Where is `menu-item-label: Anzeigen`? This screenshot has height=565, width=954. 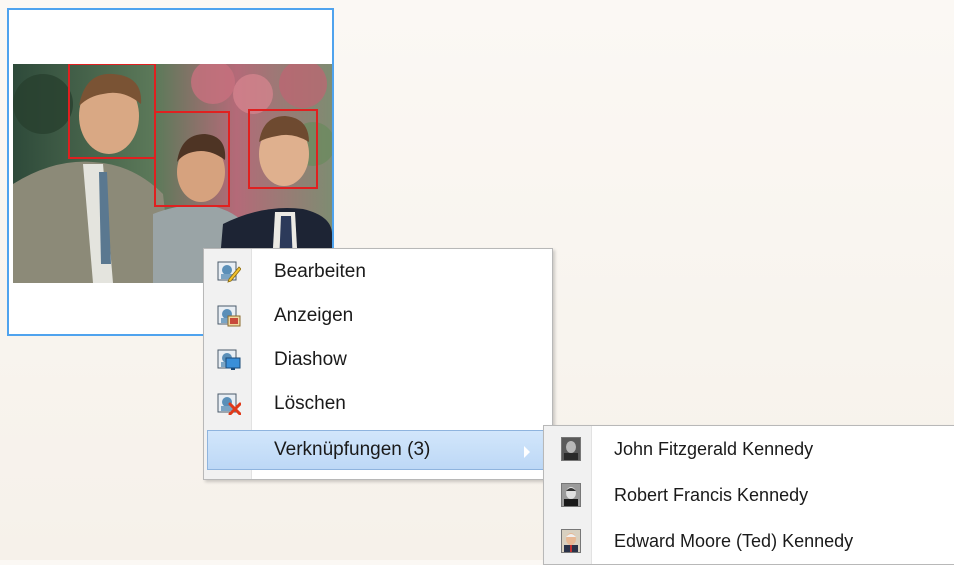
menu-item-label: Anzeigen is located at coordinates (314, 315).